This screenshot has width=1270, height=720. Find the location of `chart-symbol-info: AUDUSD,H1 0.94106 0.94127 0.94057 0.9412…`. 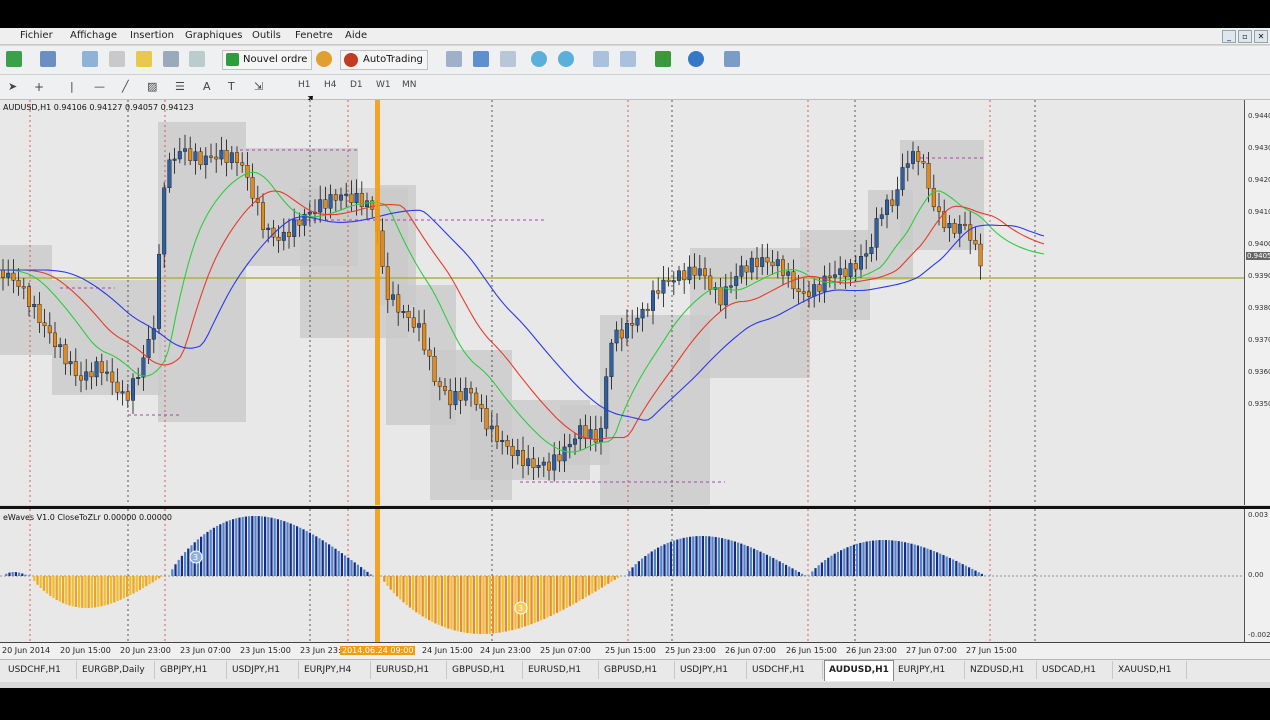

chart-symbol-info: AUDUSD,H1 0.94106 0.94127 0.94057 0.9412… is located at coordinates (98, 107).